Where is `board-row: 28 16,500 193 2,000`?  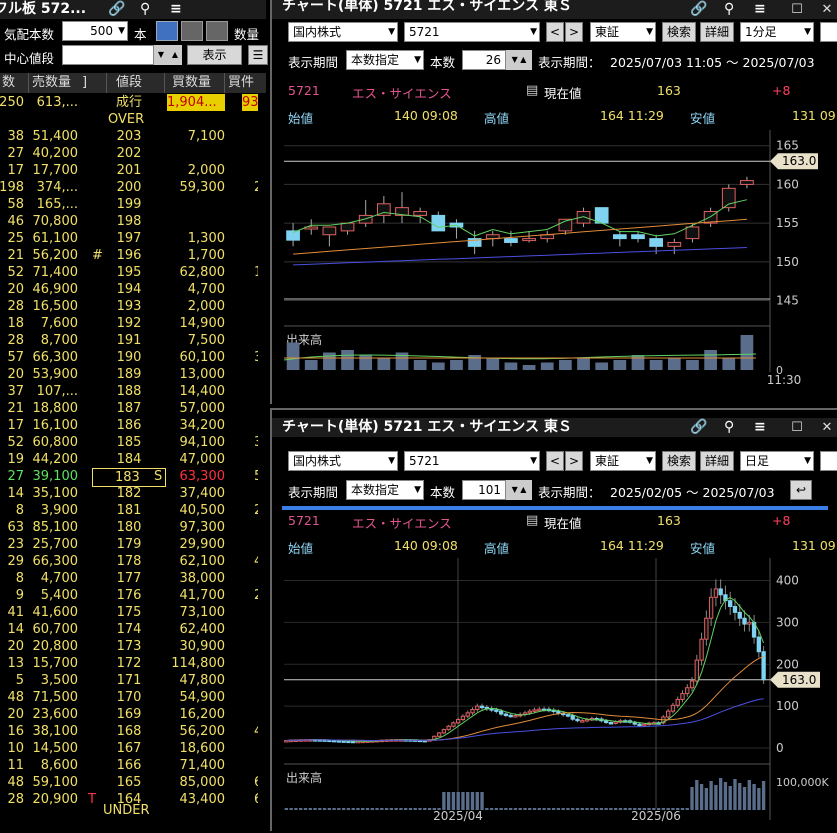
board-row: 28 16,500 193 2,000 is located at coordinates (129, 306).